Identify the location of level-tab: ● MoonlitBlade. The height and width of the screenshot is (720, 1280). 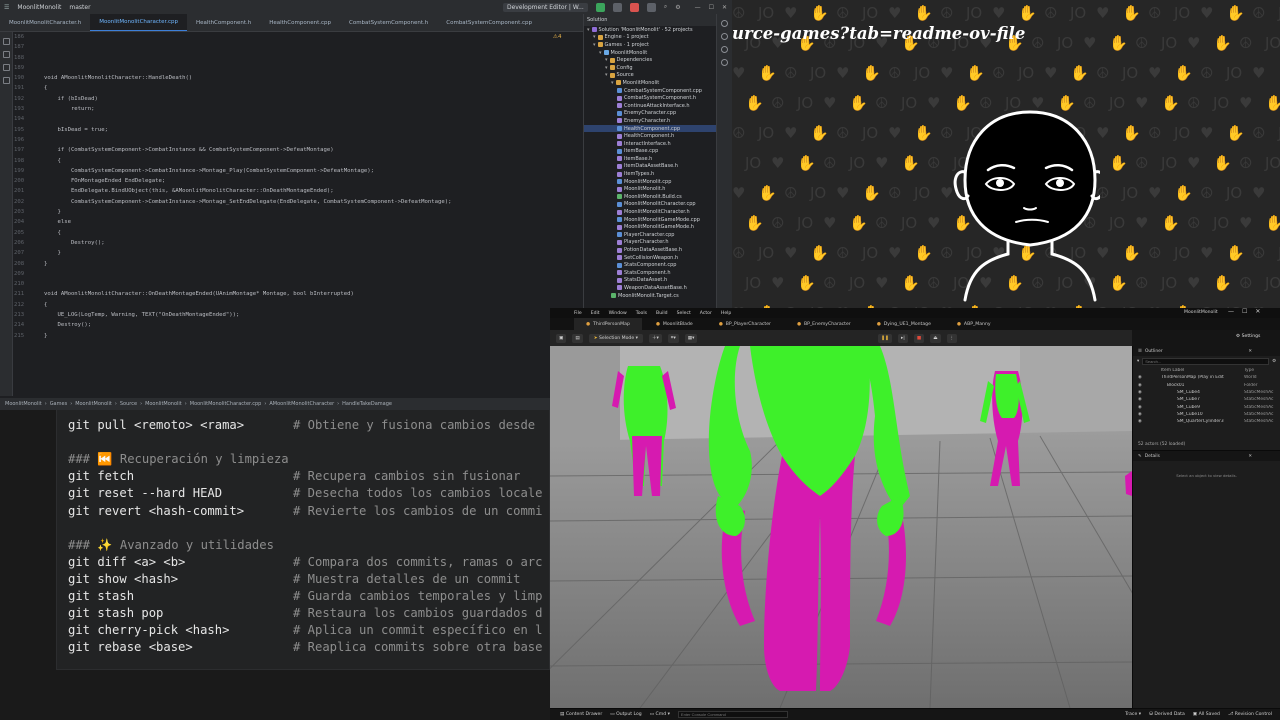
(674, 324).